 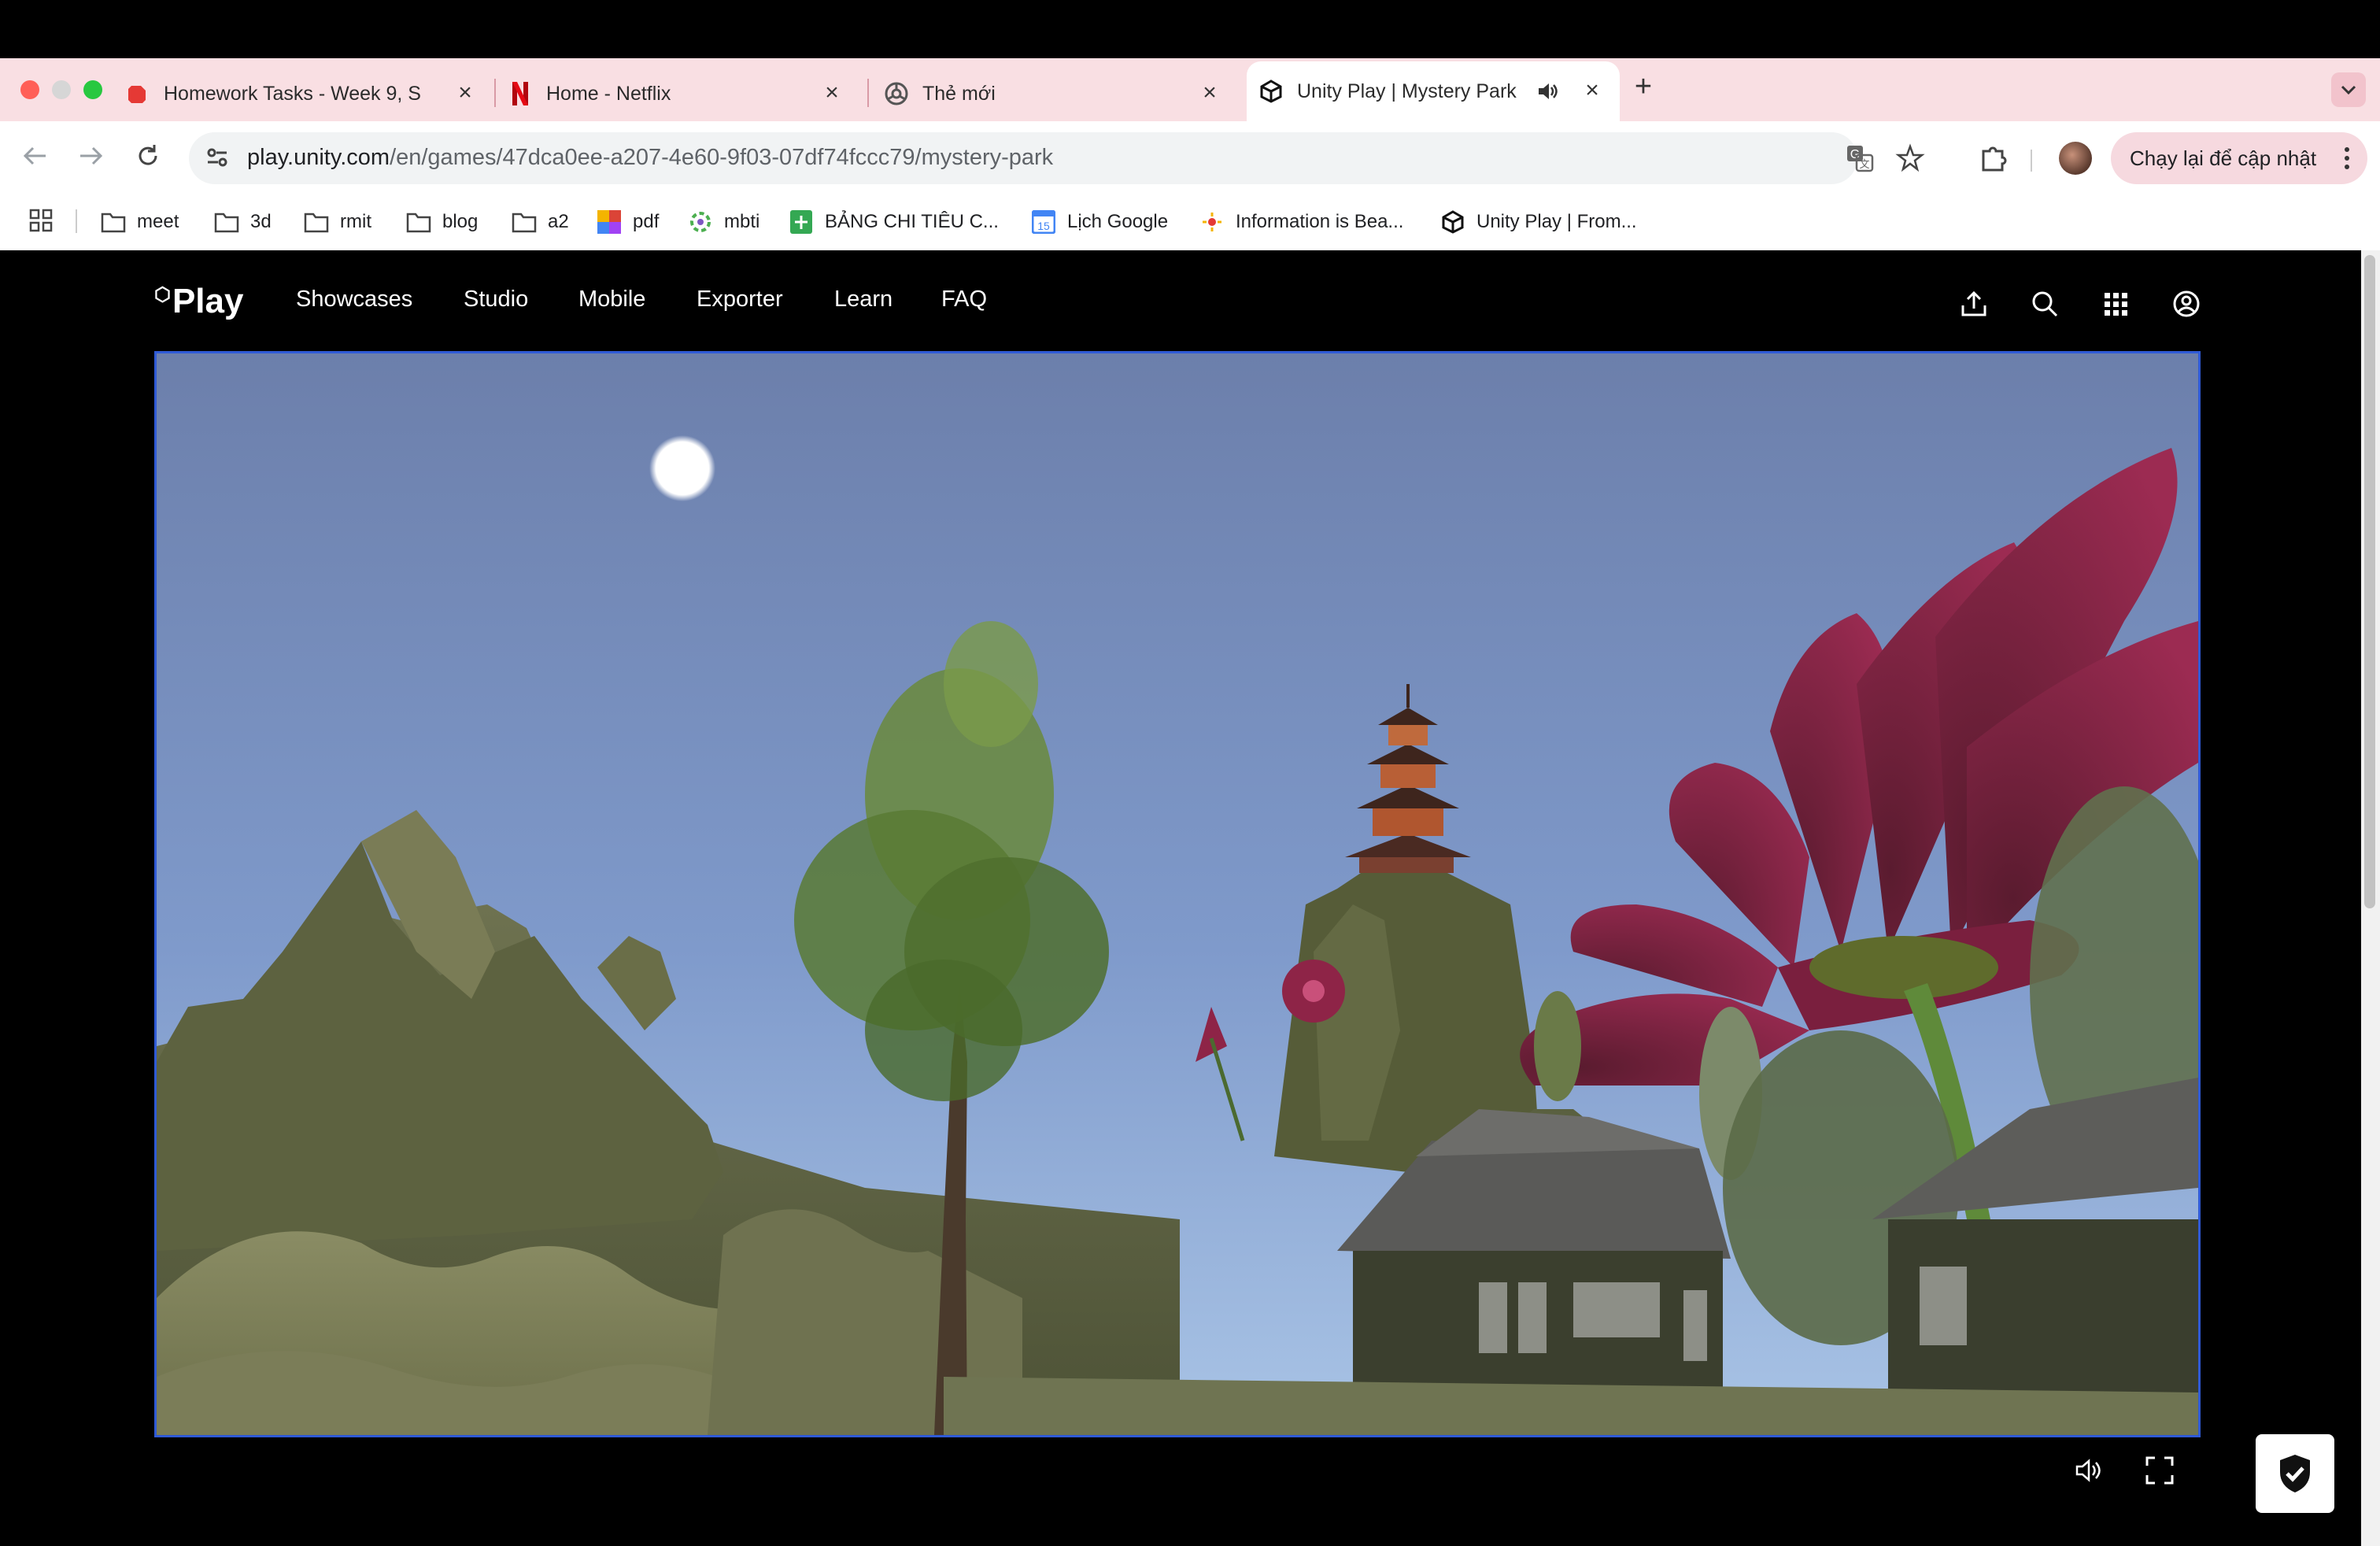 I want to click on volume-icon, so click(x=2089, y=1470).